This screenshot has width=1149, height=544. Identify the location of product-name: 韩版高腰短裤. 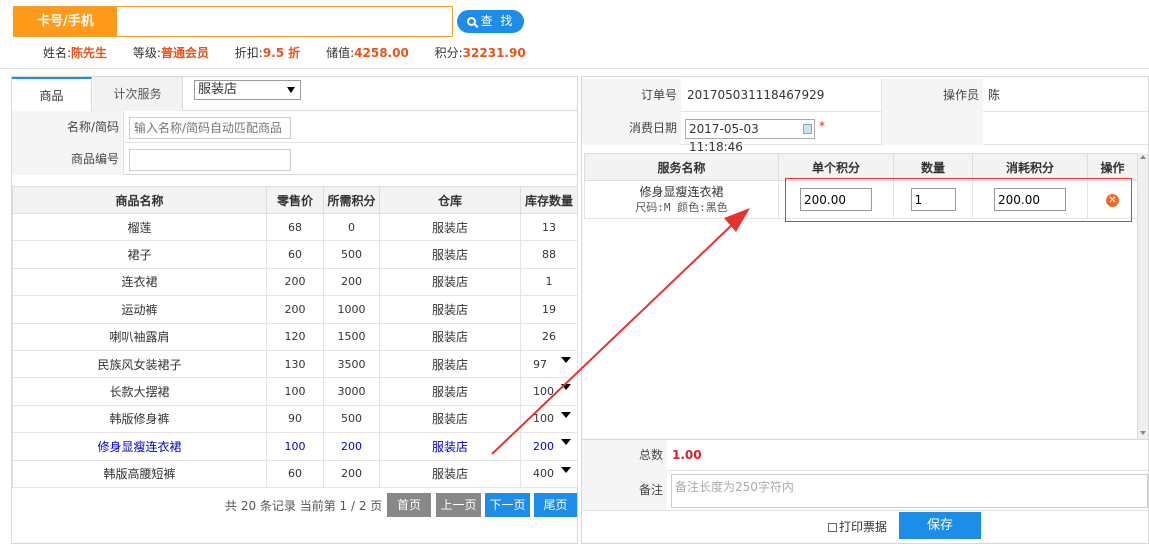
(139, 473).